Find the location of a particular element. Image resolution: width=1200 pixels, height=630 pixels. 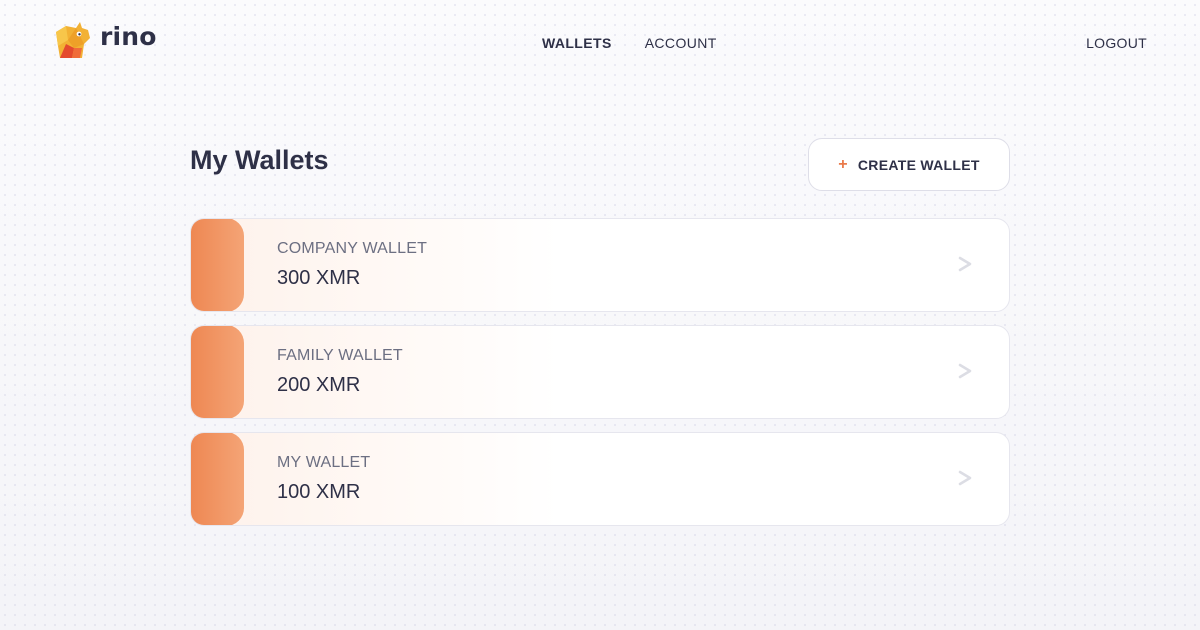

logout-link: LOGOUT is located at coordinates (1116, 43).